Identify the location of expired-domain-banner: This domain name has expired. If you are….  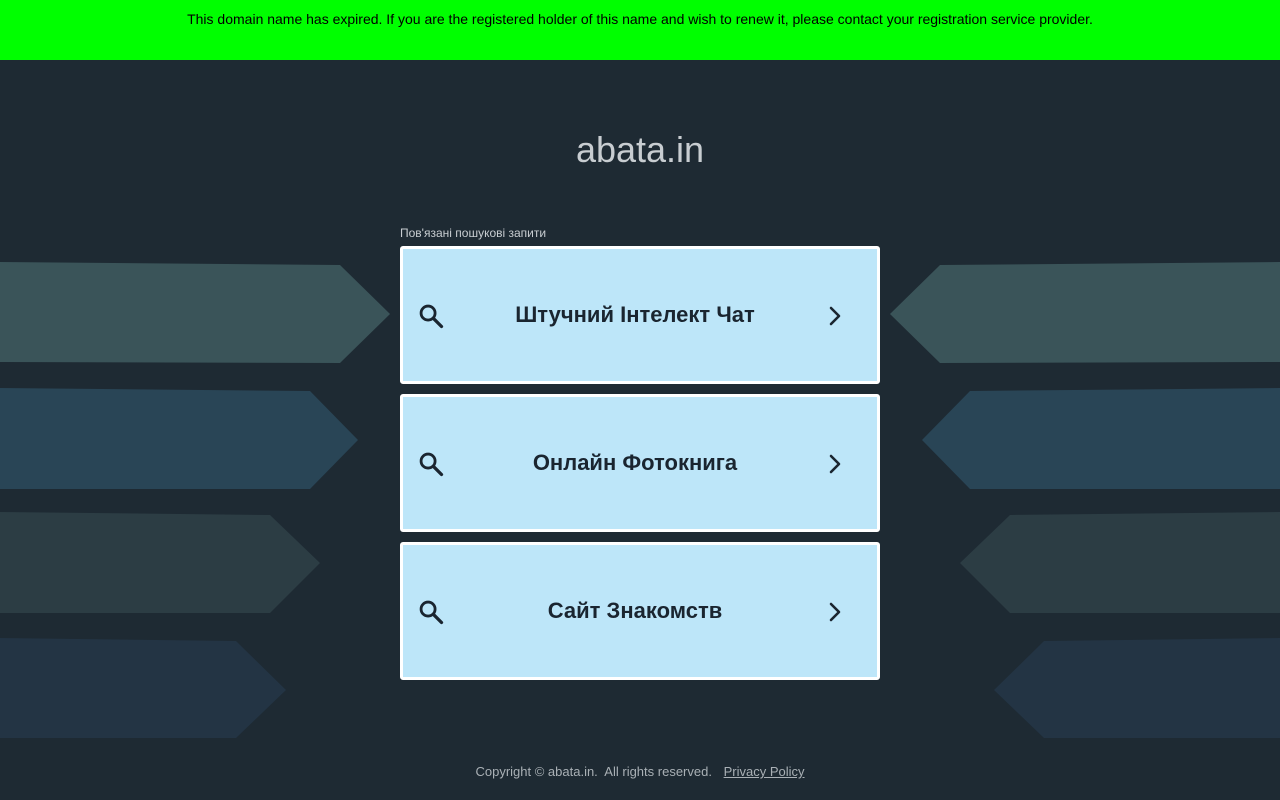
(640, 30).